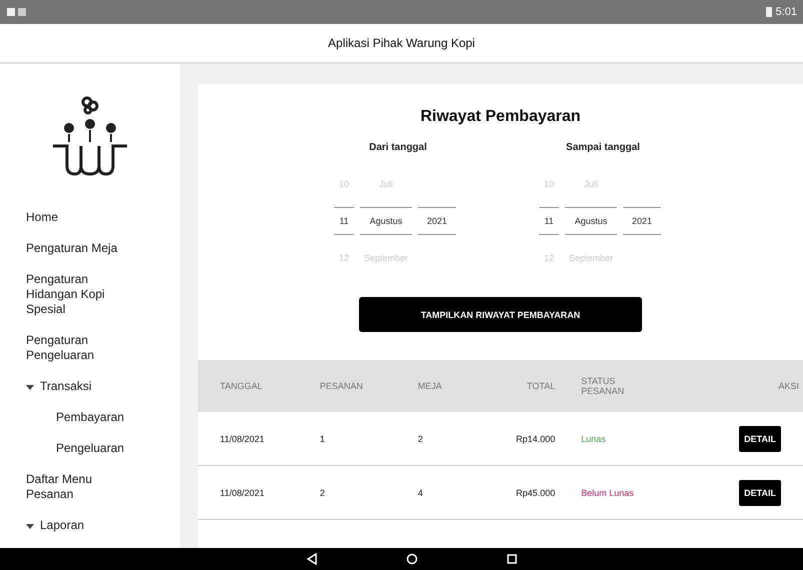 This screenshot has height=570, width=803. Describe the element at coordinates (541, 386) in the screenshot. I see `column-header: TOTAL` at that location.